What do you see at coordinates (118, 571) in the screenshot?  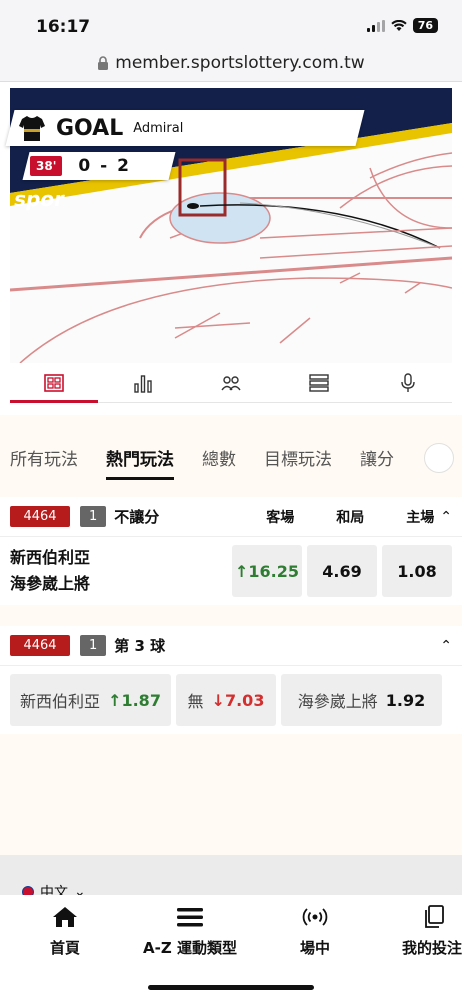 I see `team-names: 新西伯利亞 海參崴上將` at bounding box center [118, 571].